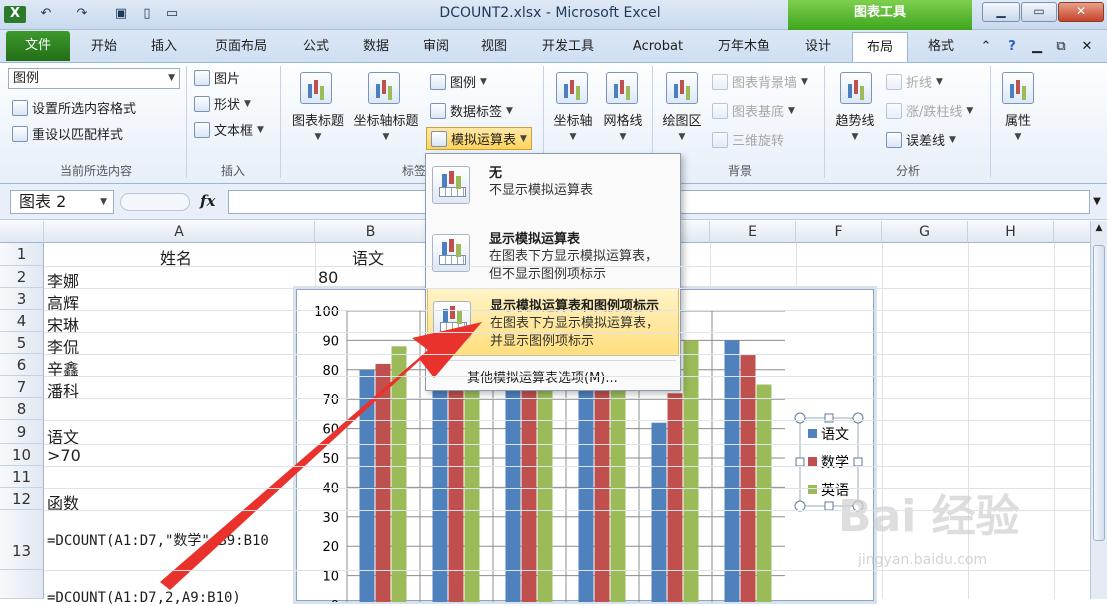 The height and width of the screenshot is (606, 1107). I want to click on axes-icon, so click(572, 88).